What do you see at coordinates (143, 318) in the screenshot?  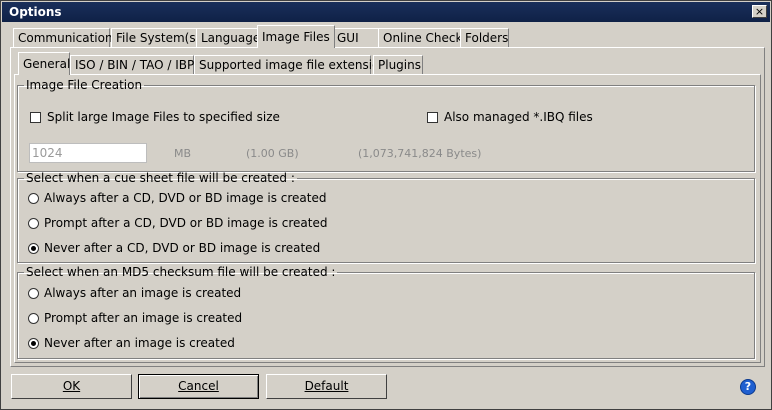 I see `md5-prompt-label: Prompt after an image is created` at bounding box center [143, 318].